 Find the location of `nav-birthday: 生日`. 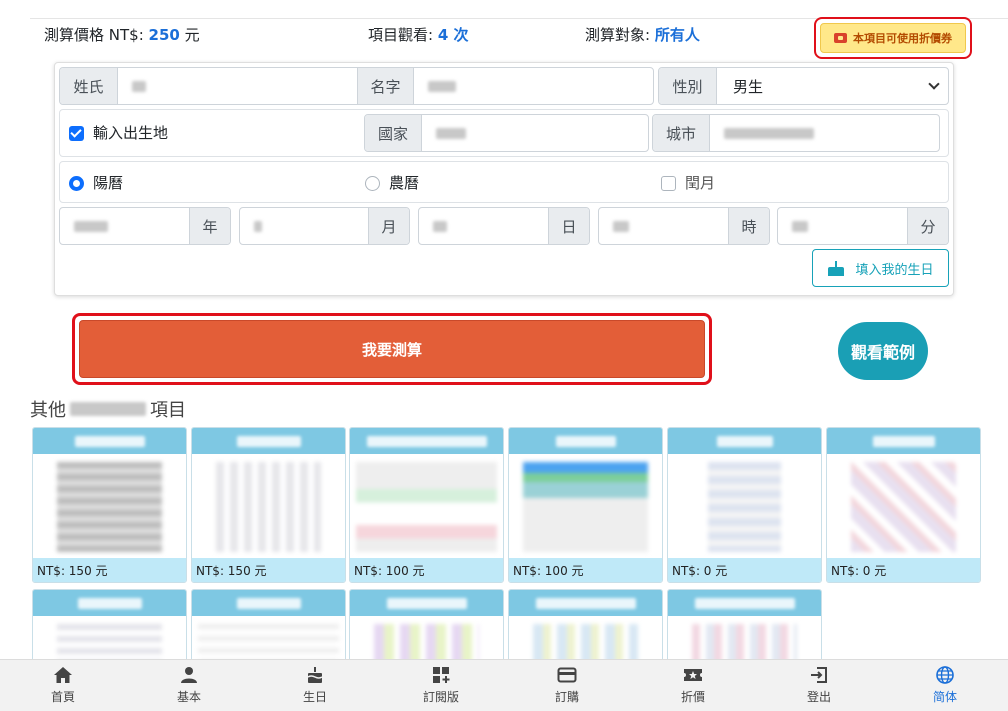

nav-birthday: 生日 is located at coordinates (315, 685).